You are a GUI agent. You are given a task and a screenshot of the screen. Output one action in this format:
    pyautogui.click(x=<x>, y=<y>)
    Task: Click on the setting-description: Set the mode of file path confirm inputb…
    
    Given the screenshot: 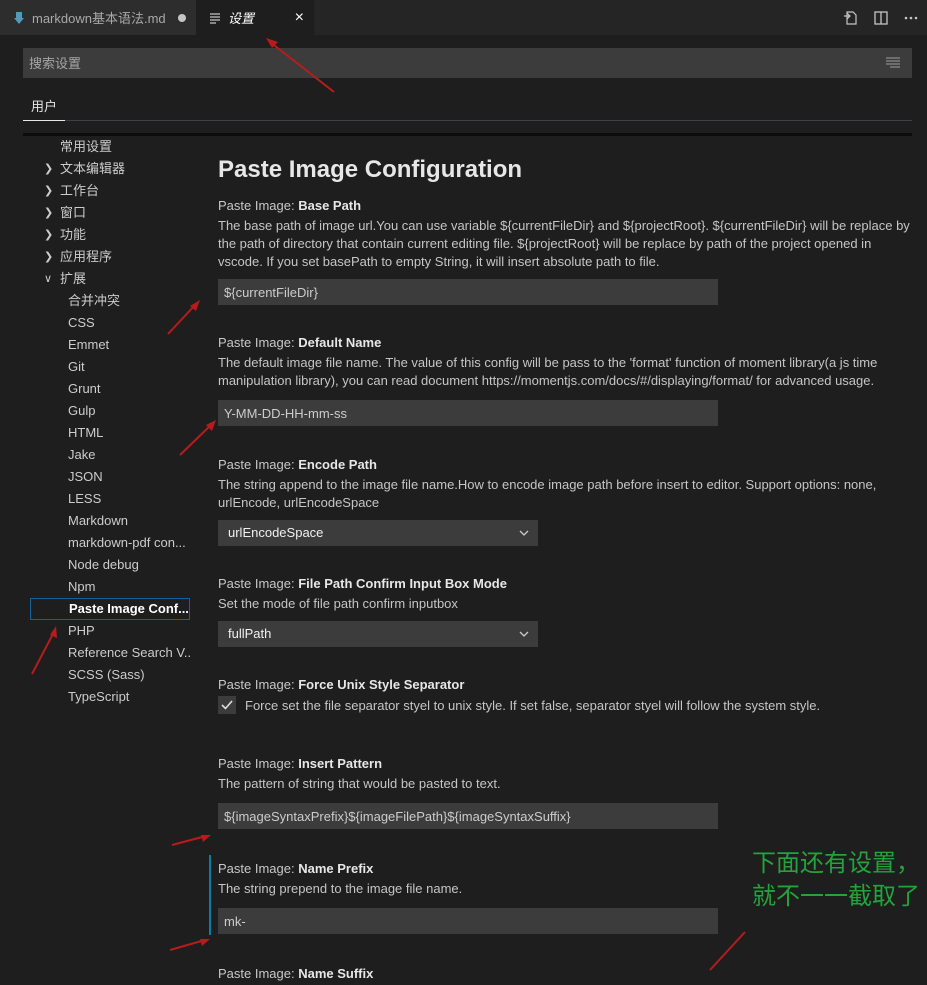 What is the action you would take?
    pyautogui.click(x=338, y=603)
    